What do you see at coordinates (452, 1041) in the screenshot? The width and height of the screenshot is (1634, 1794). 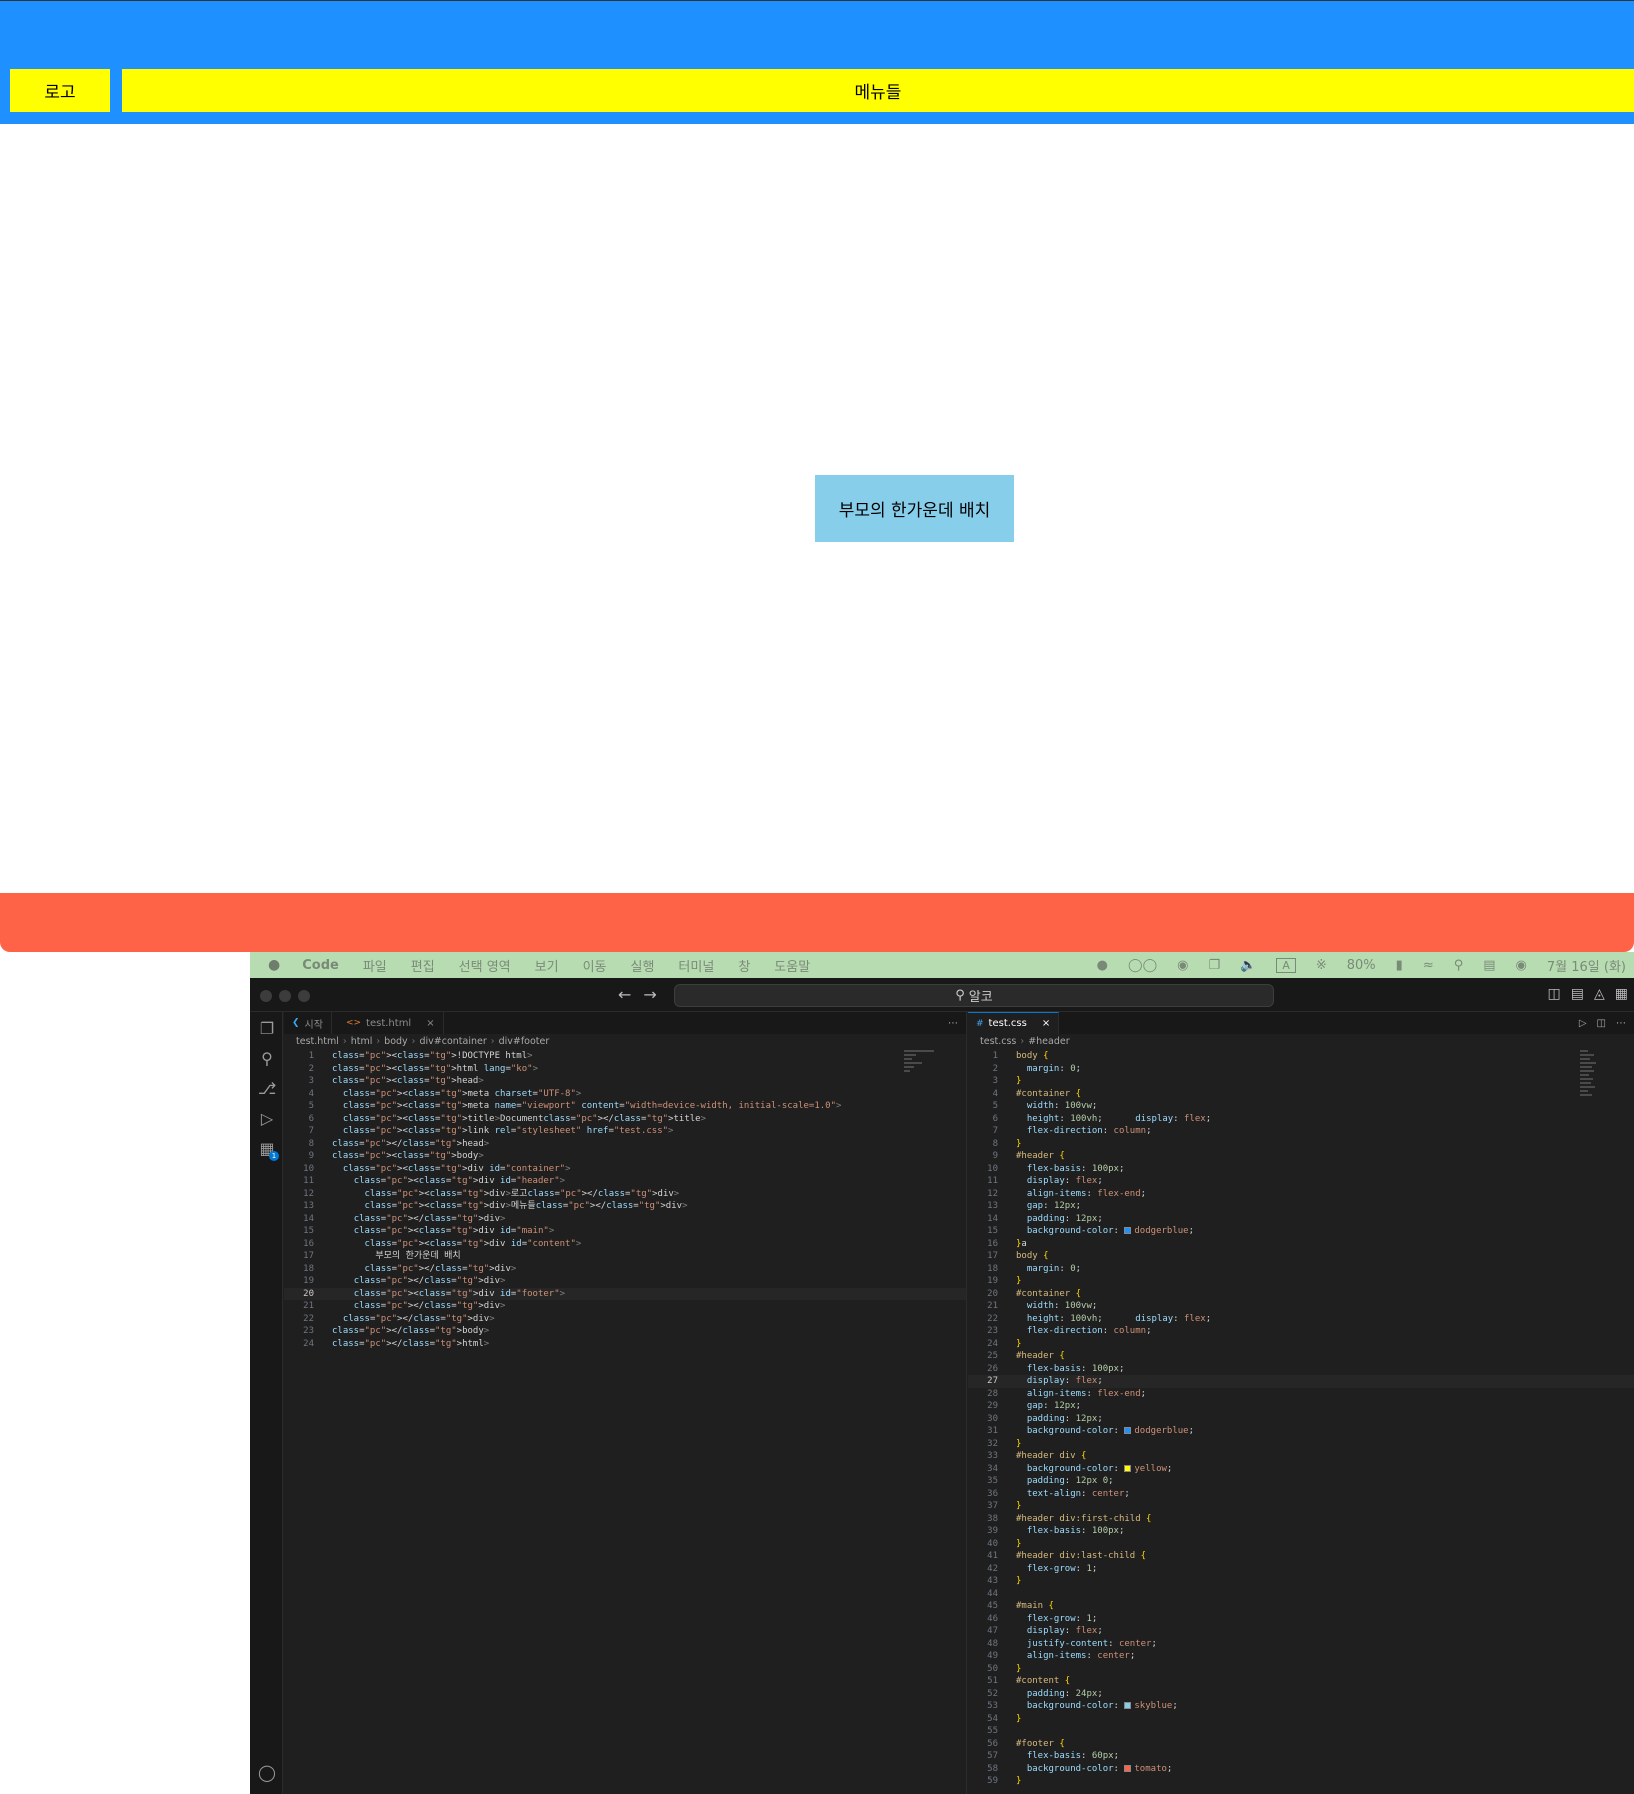 I see `breadcrumb-item: div#container` at bounding box center [452, 1041].